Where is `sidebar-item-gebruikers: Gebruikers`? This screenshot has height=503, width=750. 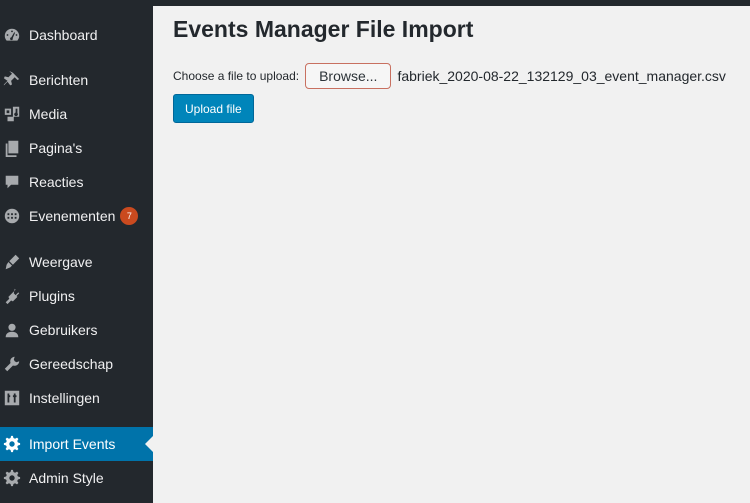 sidebar-item-gebruikers: Gebruikers is located at coordinates (76, 330).